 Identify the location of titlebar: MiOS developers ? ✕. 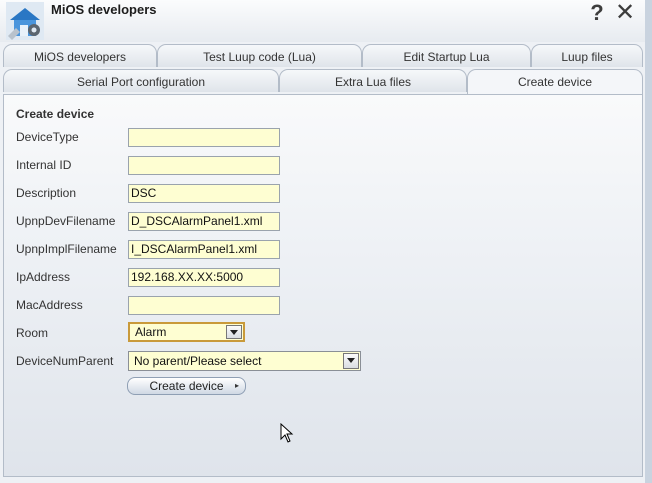
(322, 21).